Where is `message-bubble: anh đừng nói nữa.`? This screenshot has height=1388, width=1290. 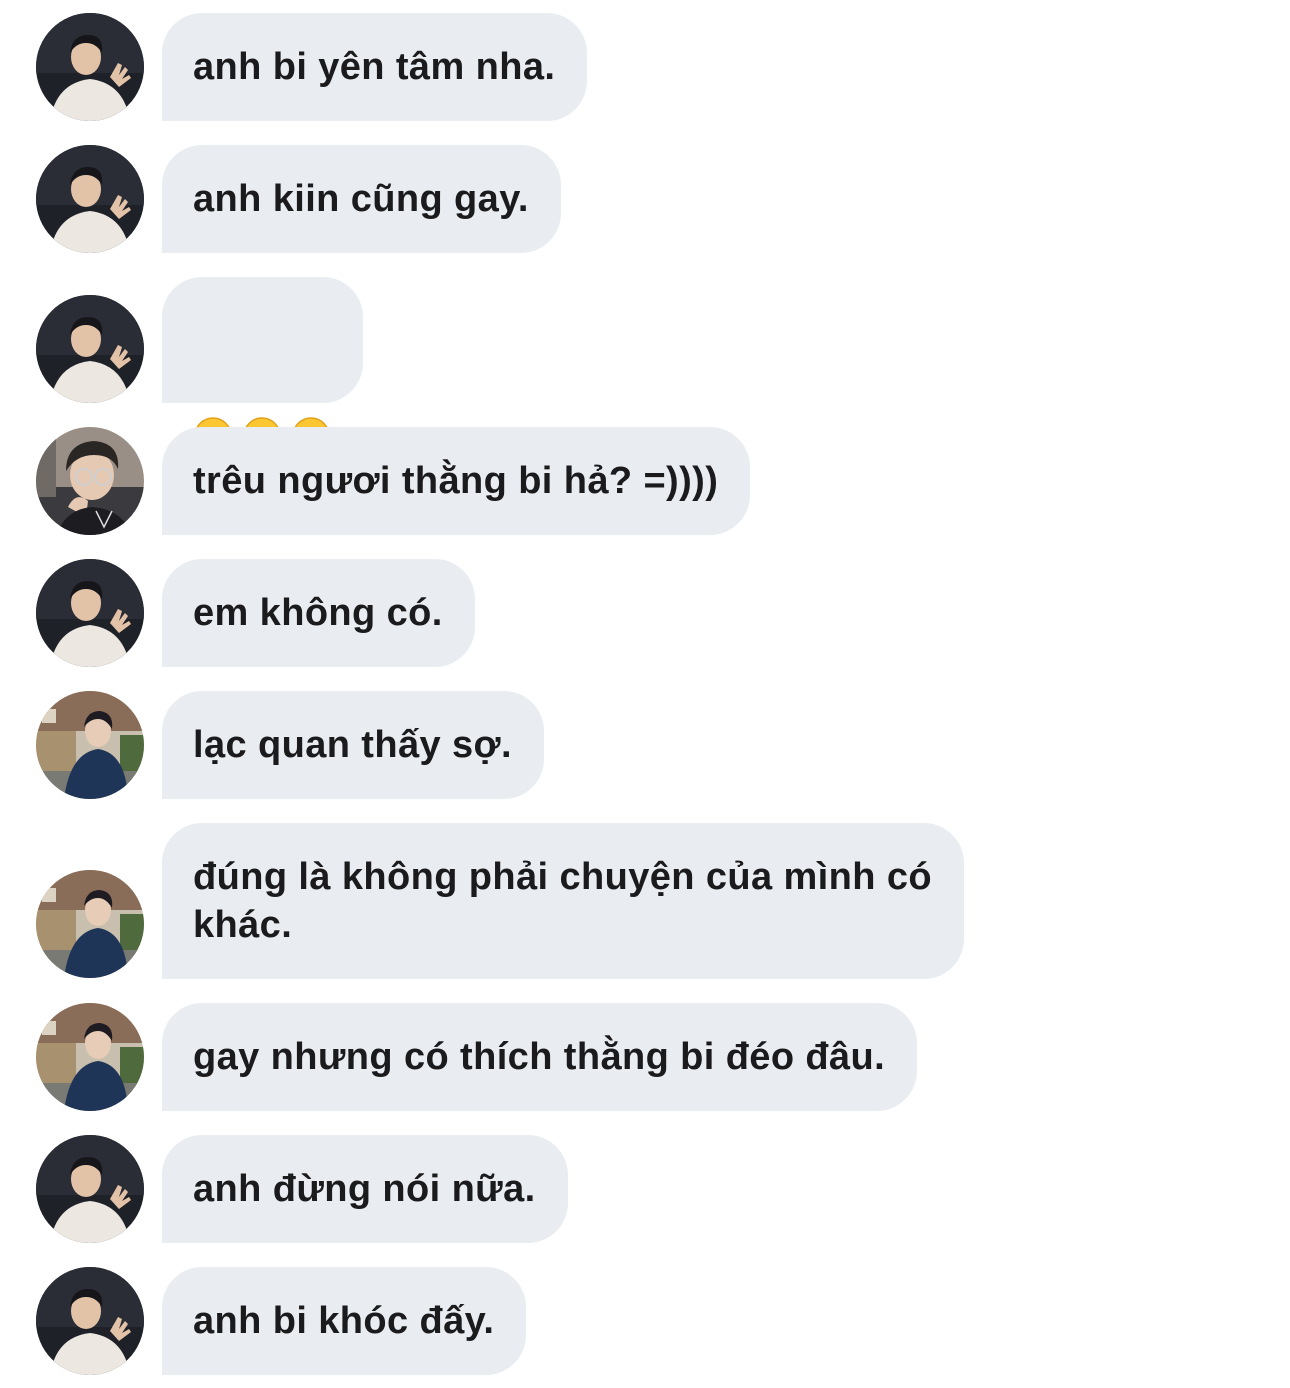
message-bubble: anh đừng nói nữa. is located at coordinates (365, 1189).